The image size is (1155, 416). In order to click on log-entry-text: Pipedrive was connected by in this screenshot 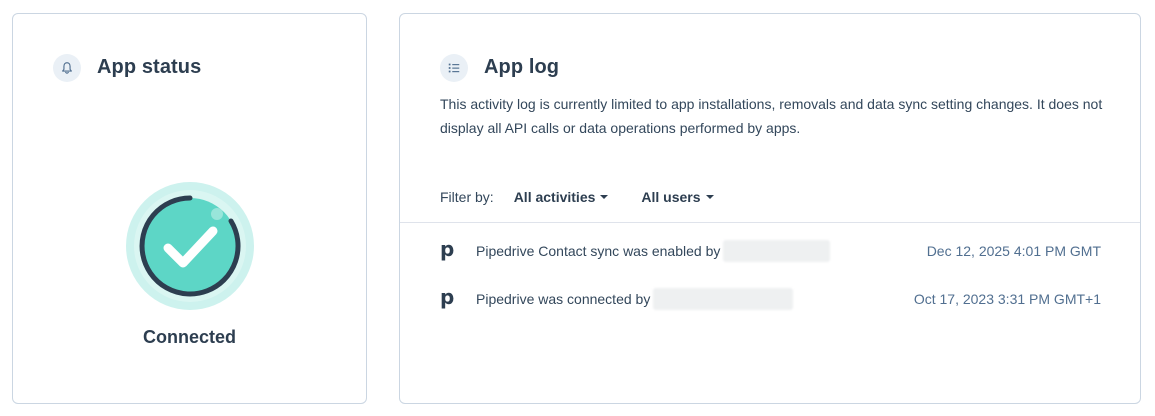, I will do `click(563, 299)`.